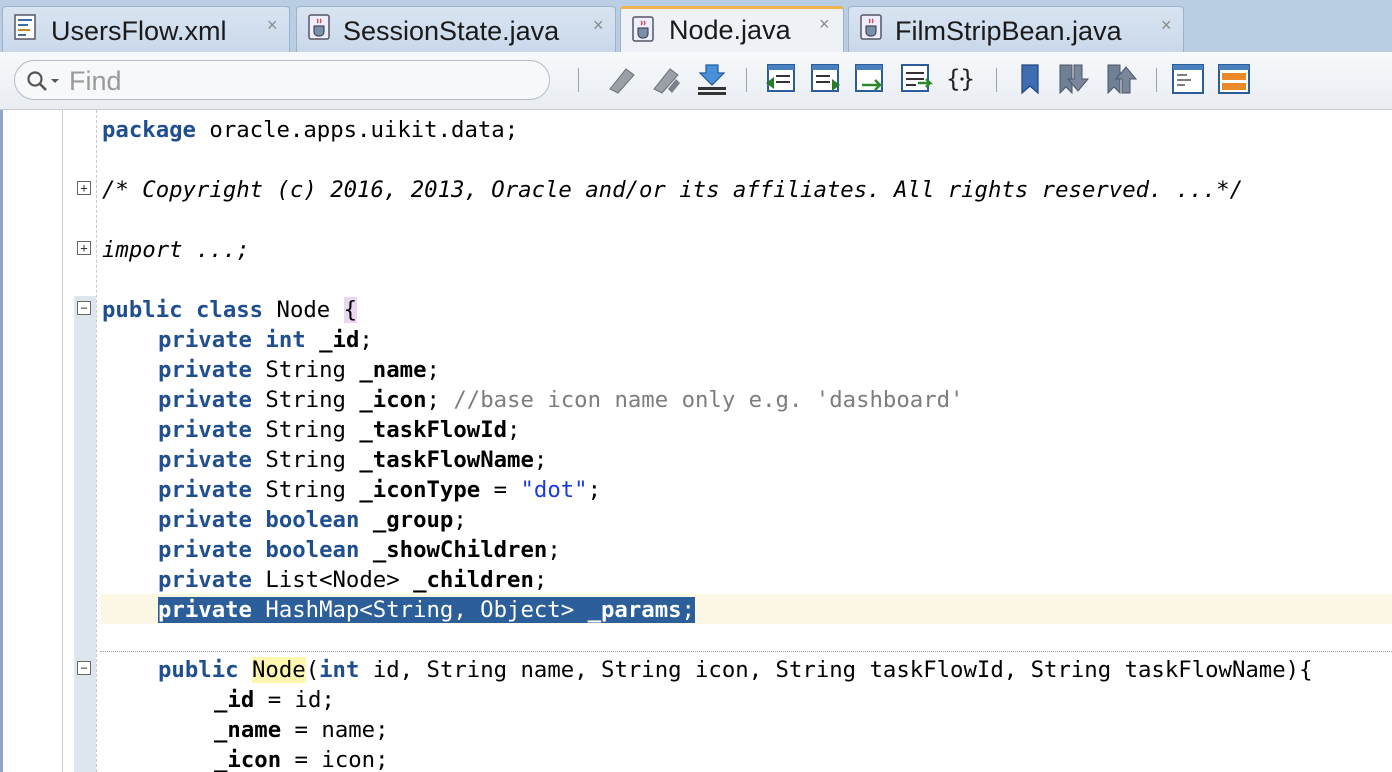  I want to click on tab-label: FilmStripBean.java, so click(1008, 31).